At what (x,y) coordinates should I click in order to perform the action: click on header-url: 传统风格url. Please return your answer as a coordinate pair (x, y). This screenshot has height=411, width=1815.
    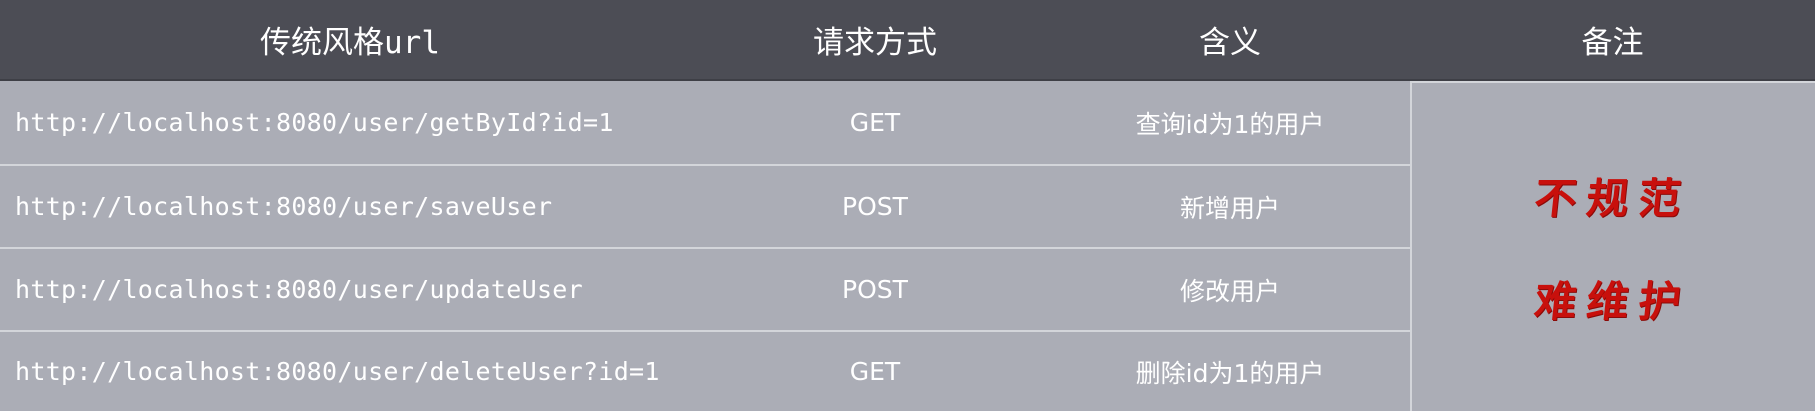
    Looking at the image, I should click on (350, 40).